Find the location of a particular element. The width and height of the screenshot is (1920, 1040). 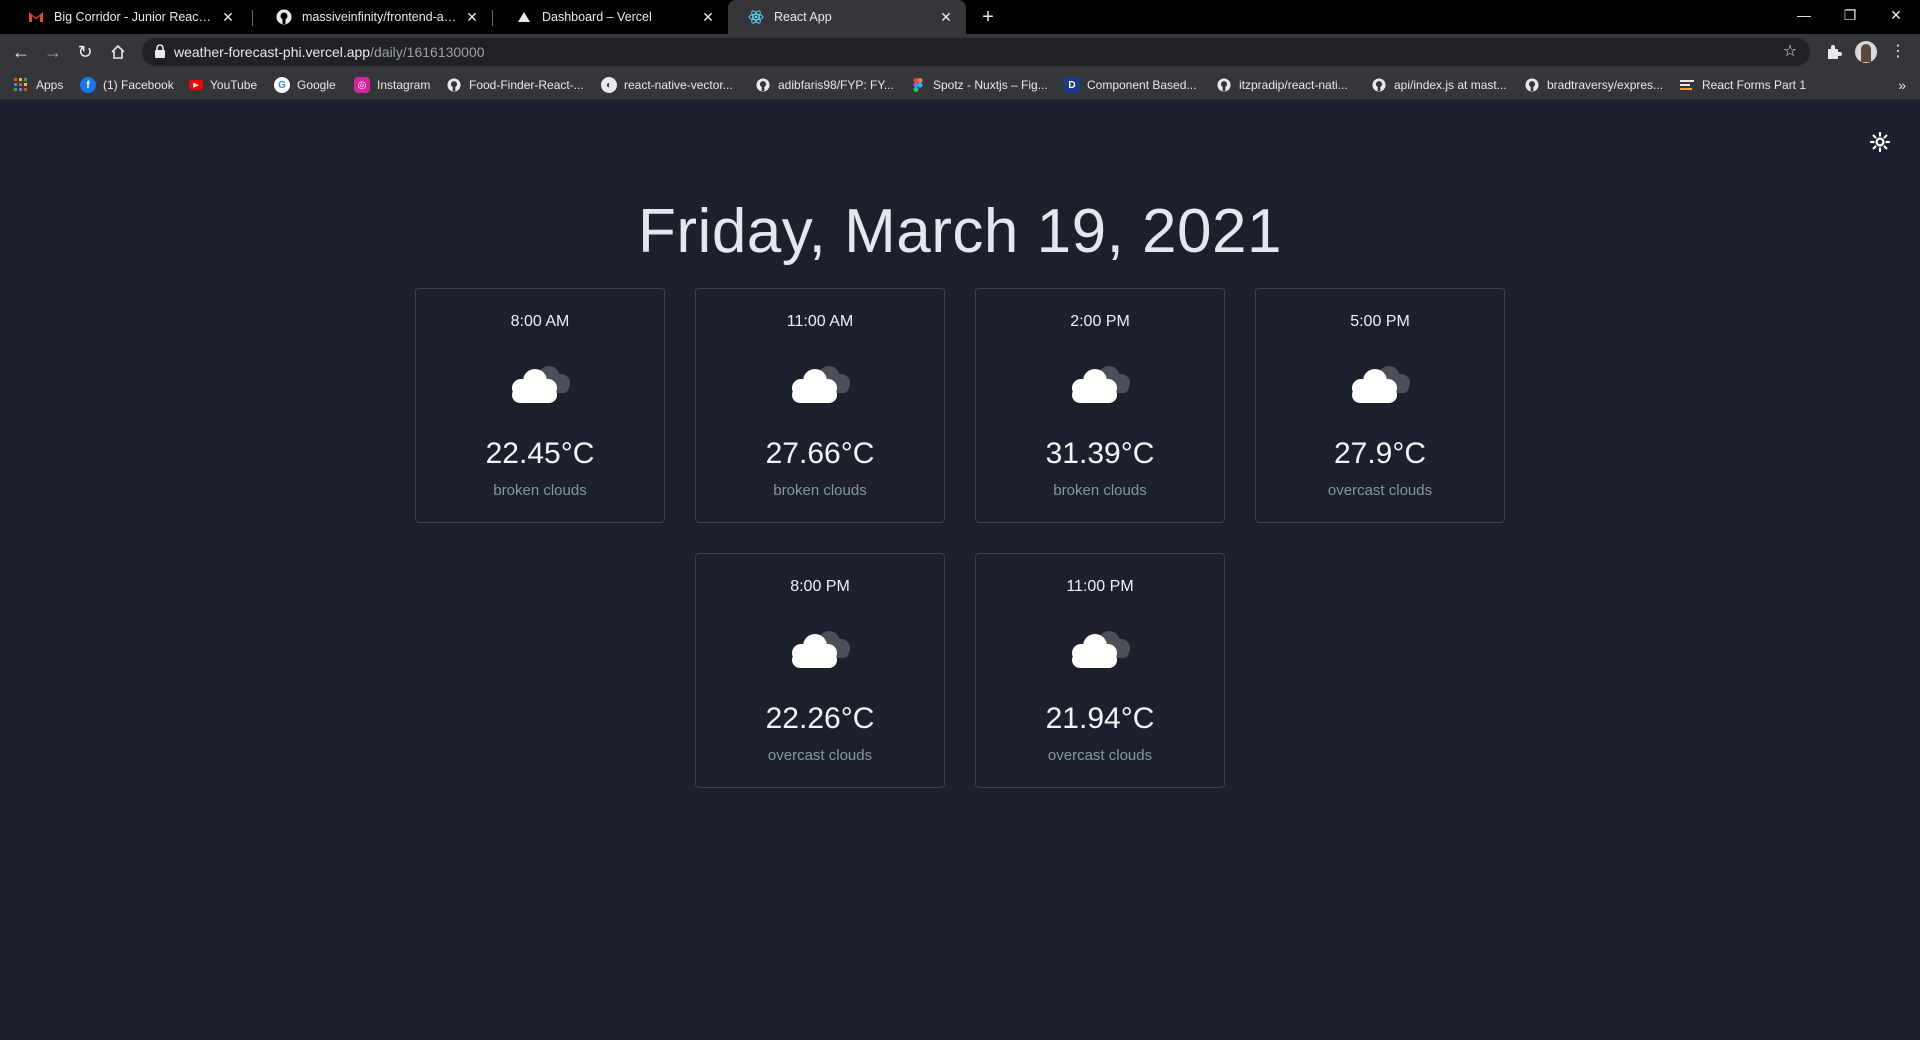

forecast-time: 11:00 PM is located at coordinates (1100, 586).